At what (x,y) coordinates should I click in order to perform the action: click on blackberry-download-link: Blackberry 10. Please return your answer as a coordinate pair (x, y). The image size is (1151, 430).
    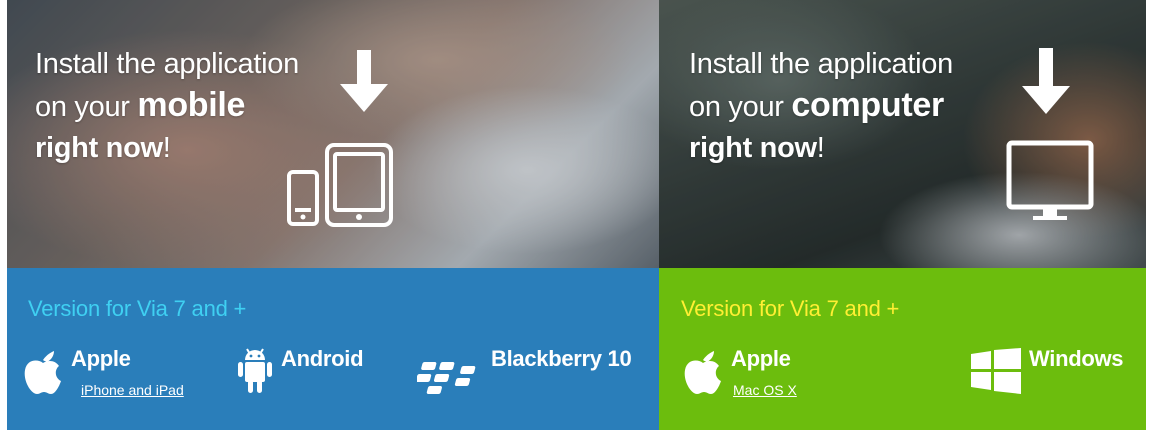
    Looking at the image, I should click on (537, 374).